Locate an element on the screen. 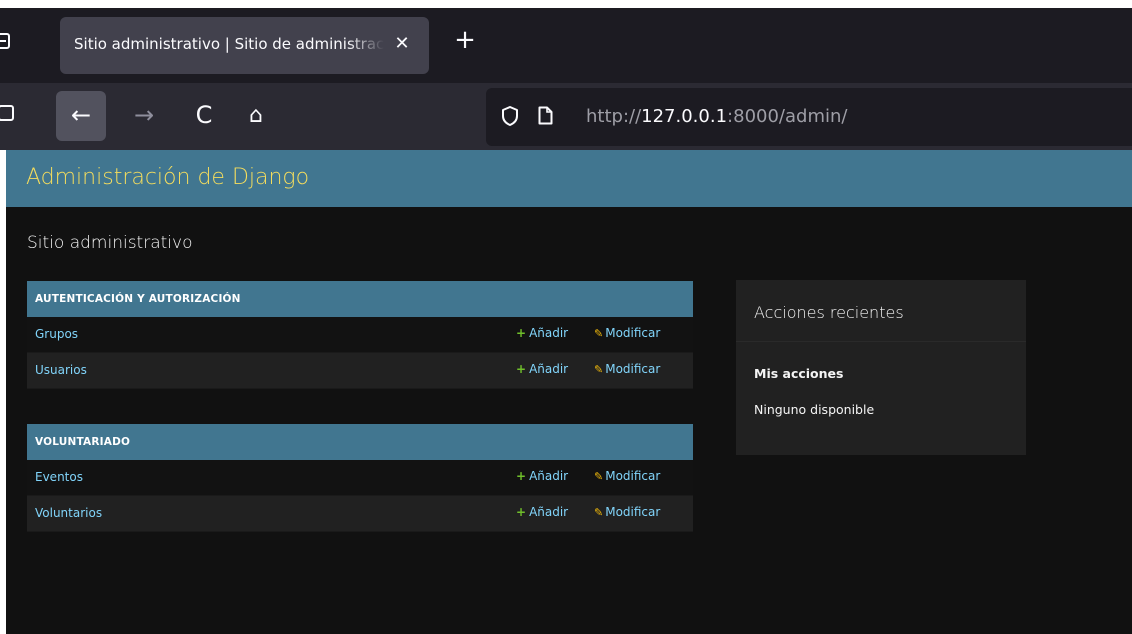  url-bar: http://127.0.0.1:8000/admin/ is located at coordinates (809, 117).